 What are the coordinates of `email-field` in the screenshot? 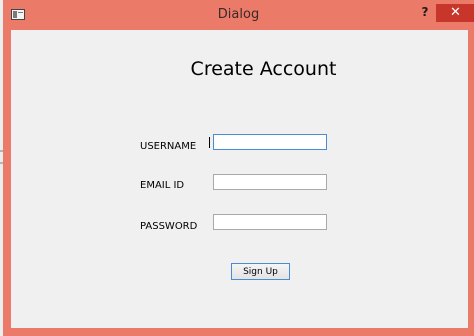 It's located at (270, 182).